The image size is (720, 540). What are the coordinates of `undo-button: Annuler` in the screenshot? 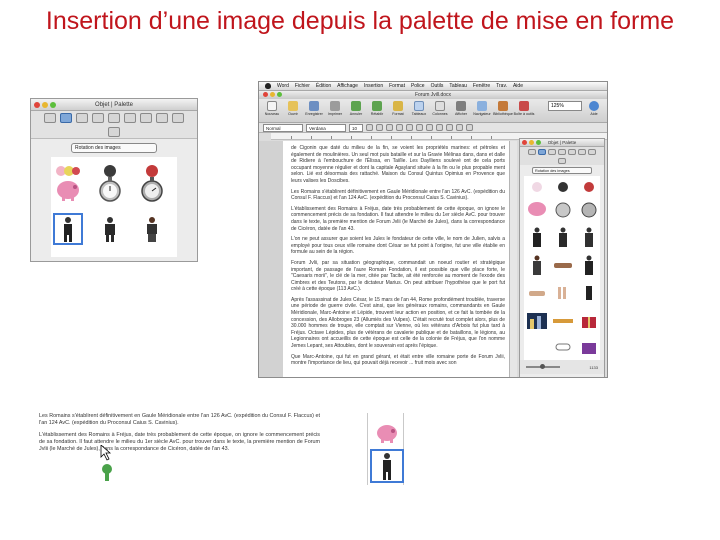 It's located at (356, 108).